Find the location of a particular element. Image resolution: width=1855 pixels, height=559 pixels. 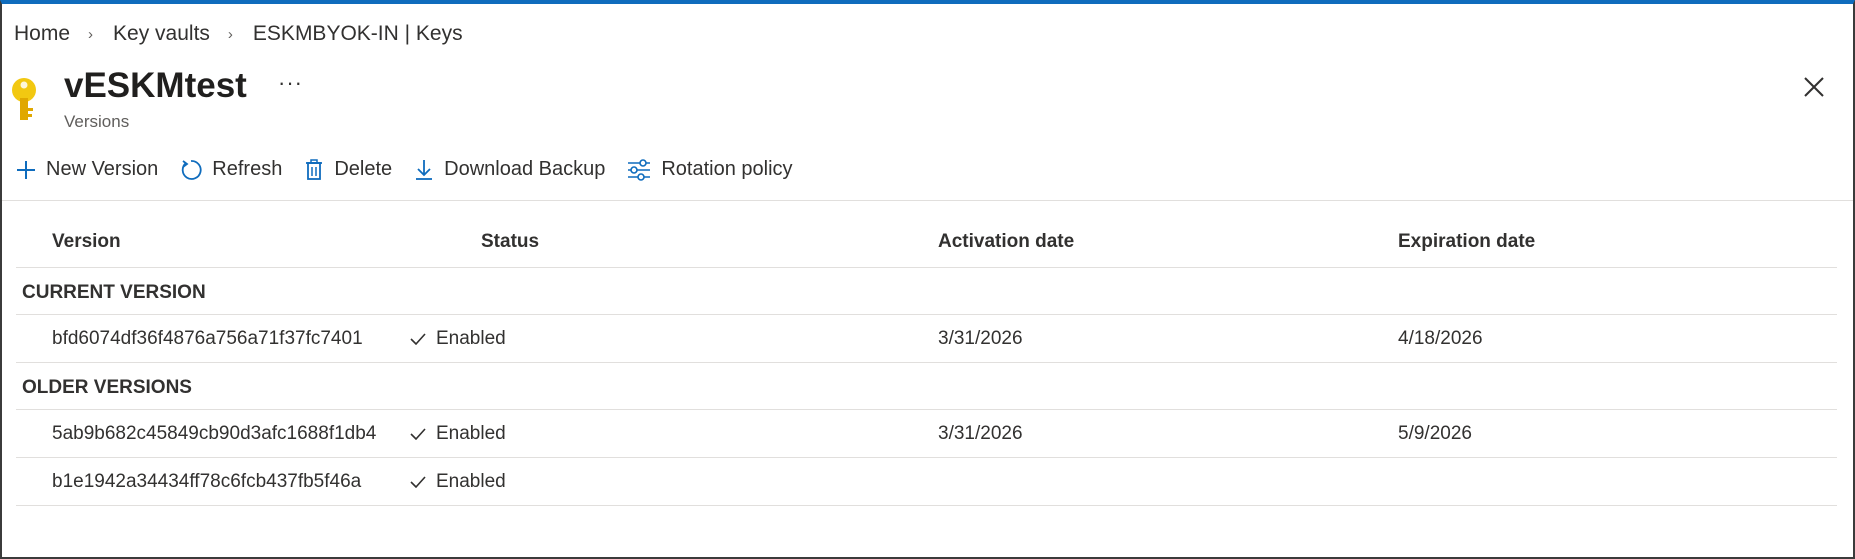

new-version-button: New Version is located at coordinates (87, 169).